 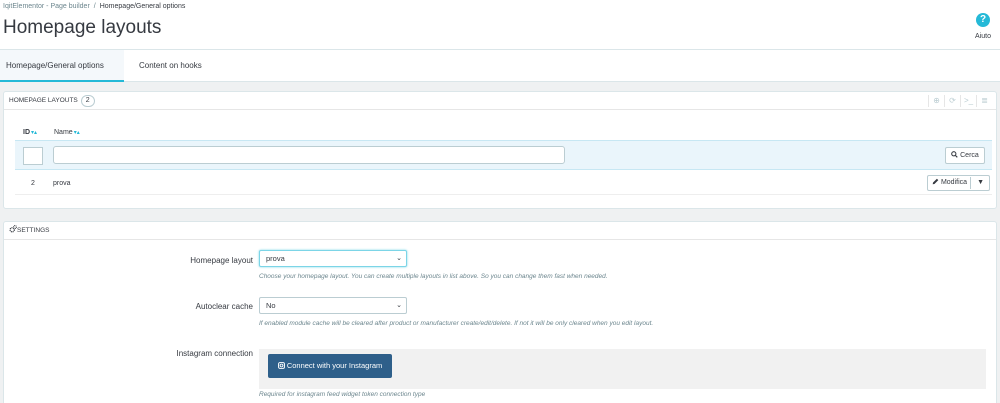 I want to click on search-icon, so click(x=954, y=154).